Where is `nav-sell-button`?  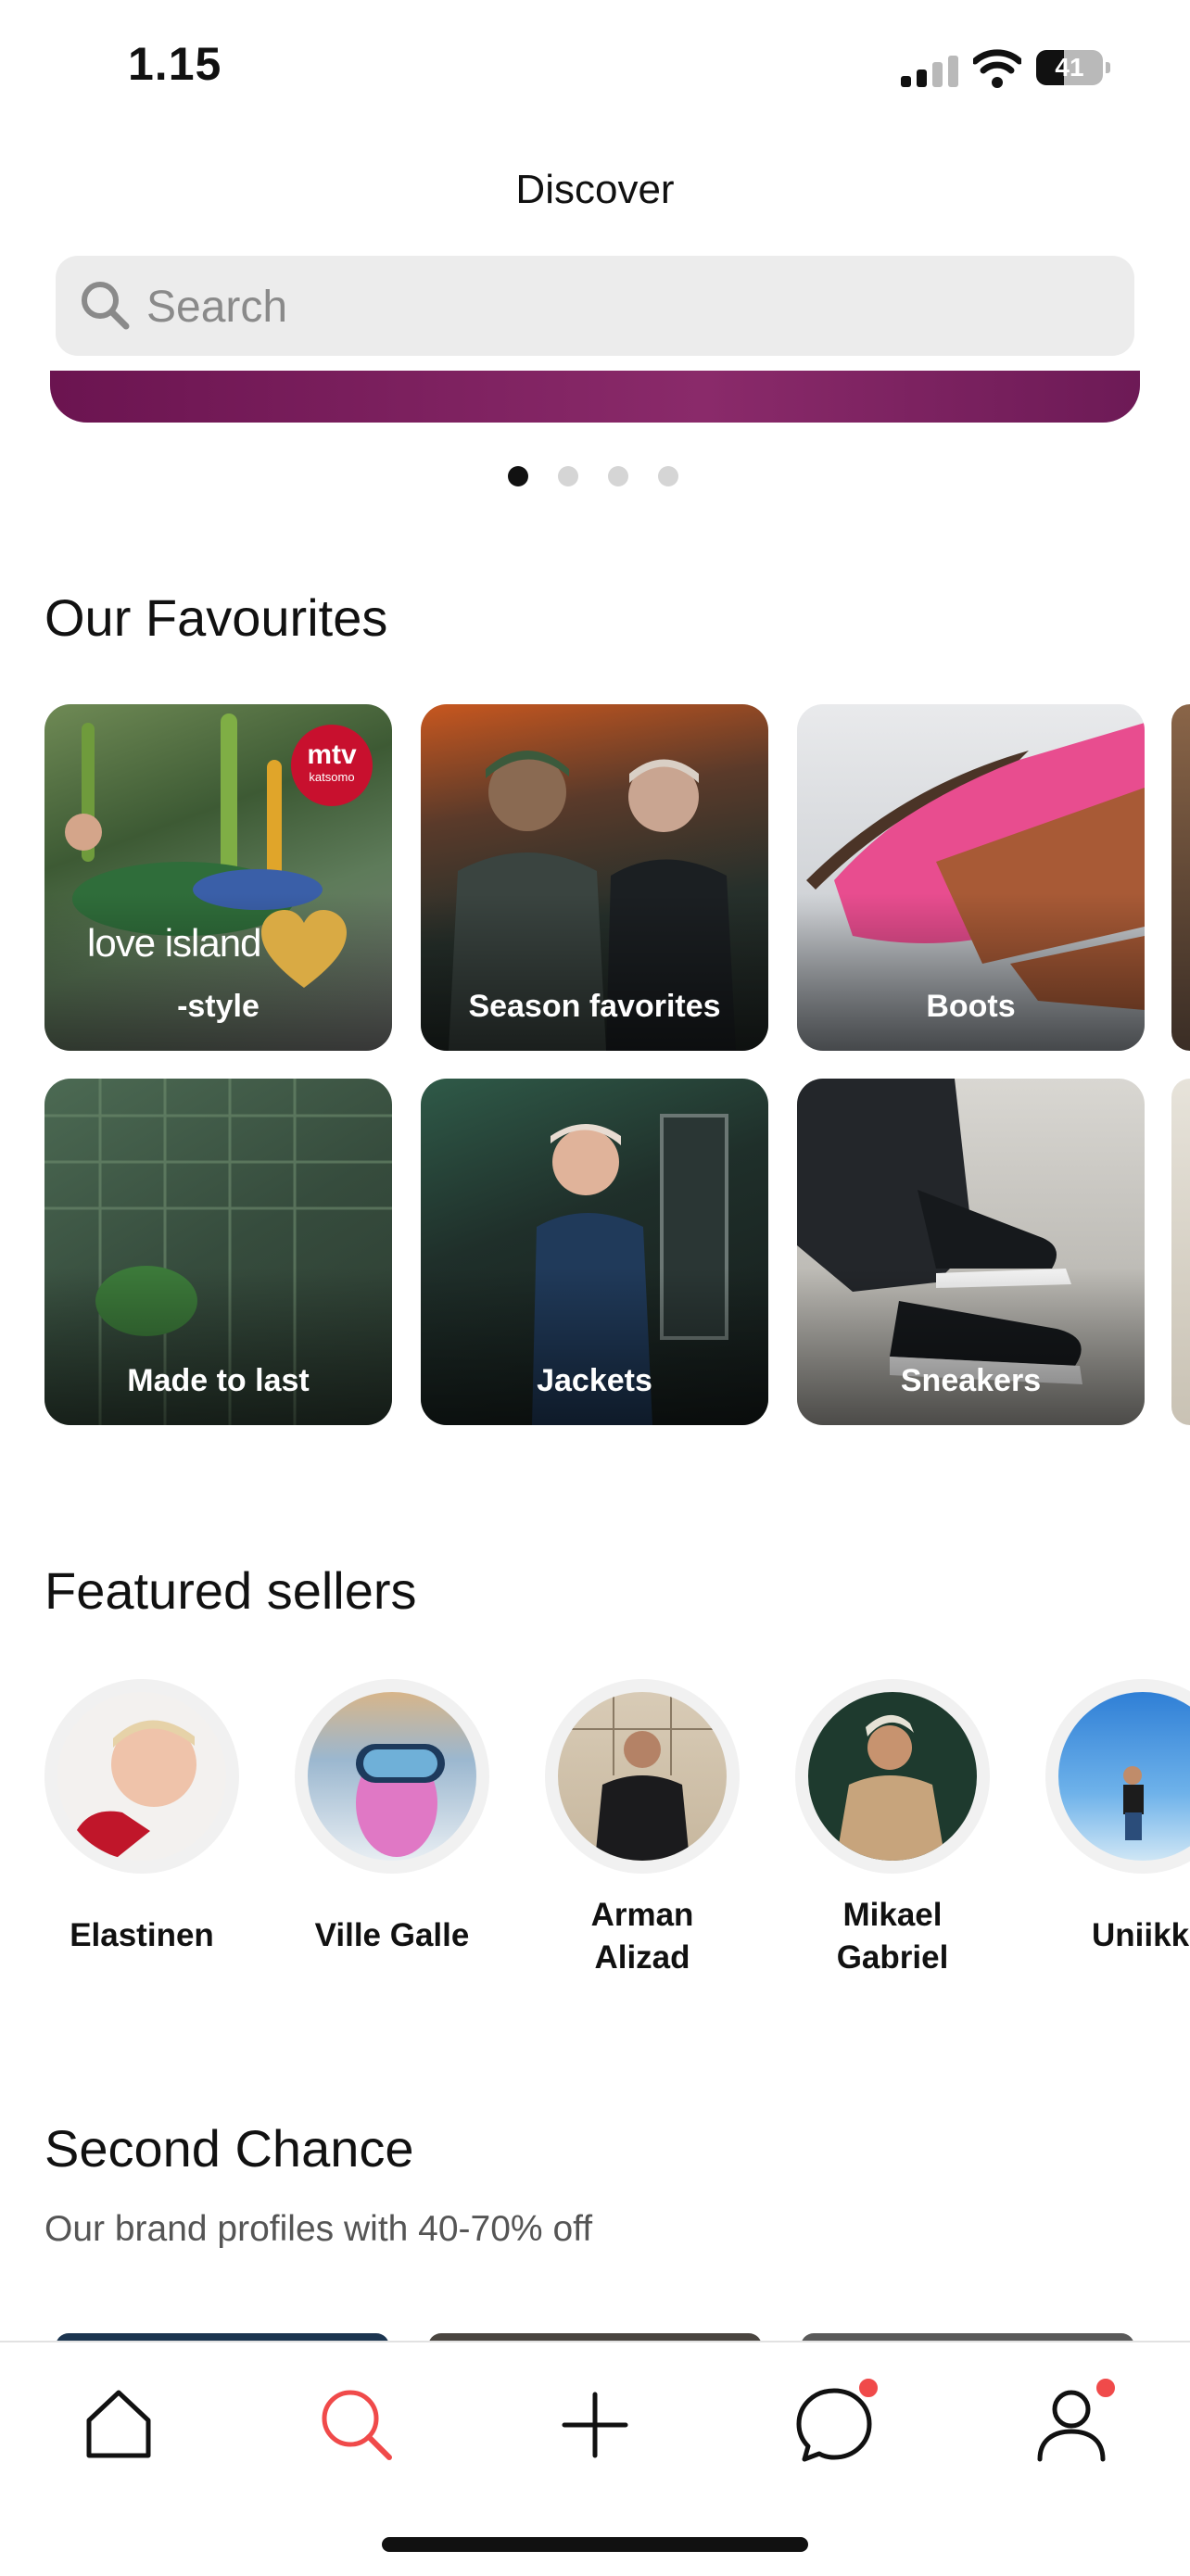 nav-sell-button is located at coordinates (595, 2424).